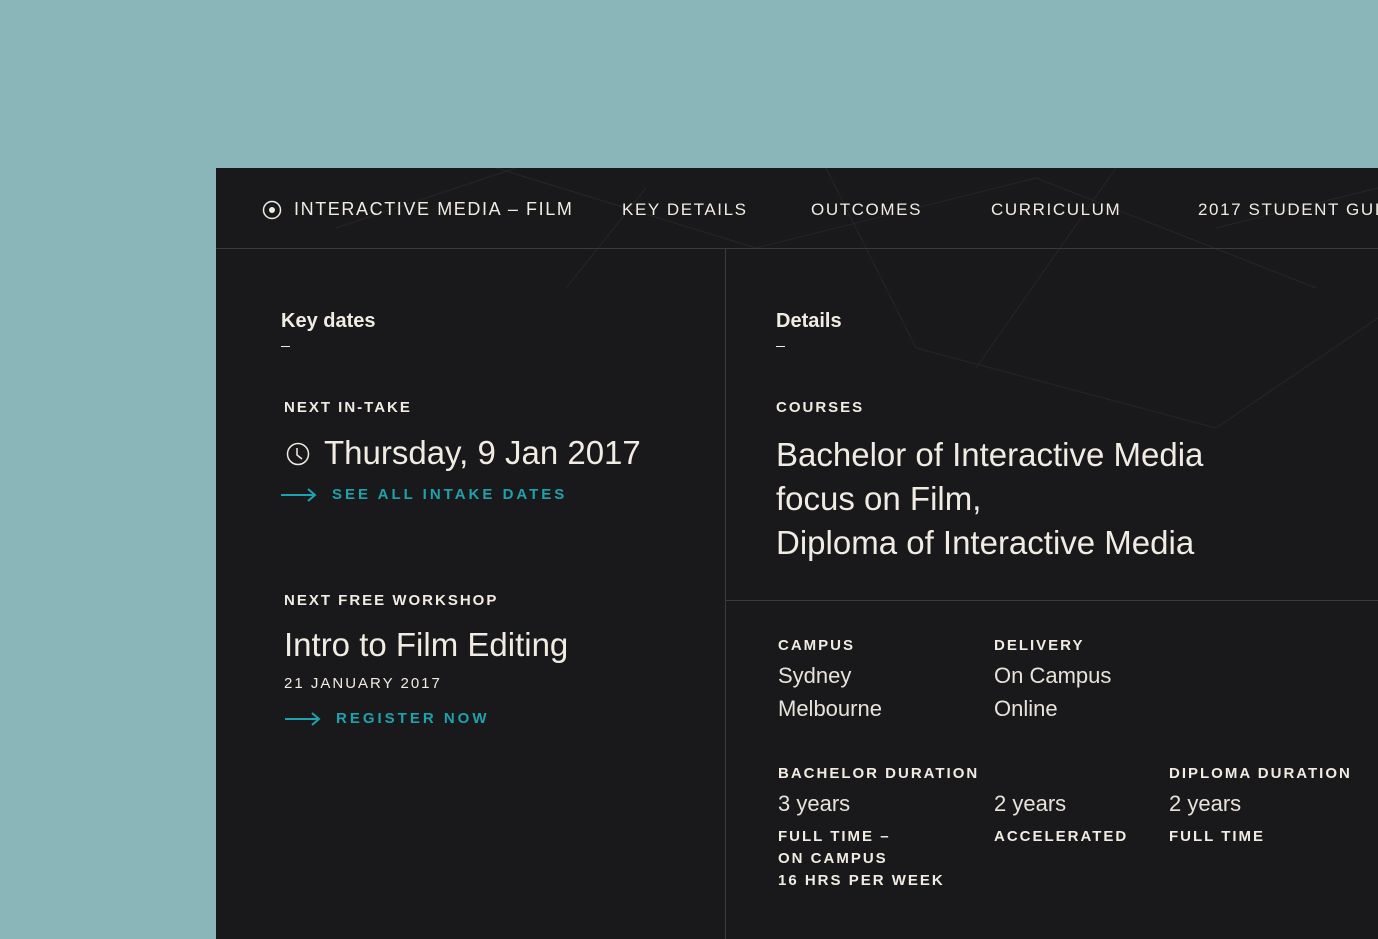 The image size is (1378, 939). What do you see at coordinates (780, 346) in the screenshot?
I see `details-dash` at bounding box center [780, 346].